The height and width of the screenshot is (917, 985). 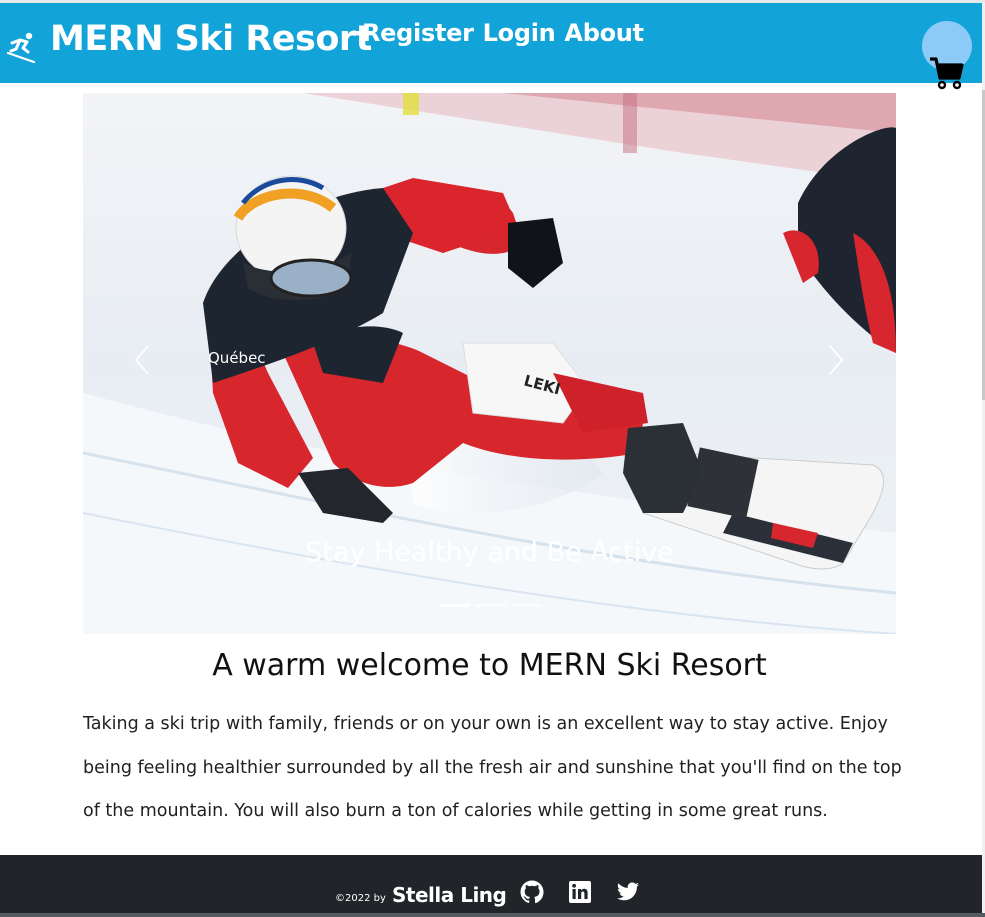 I want to click on chevron-right-icon, so click(x=835, y=360).